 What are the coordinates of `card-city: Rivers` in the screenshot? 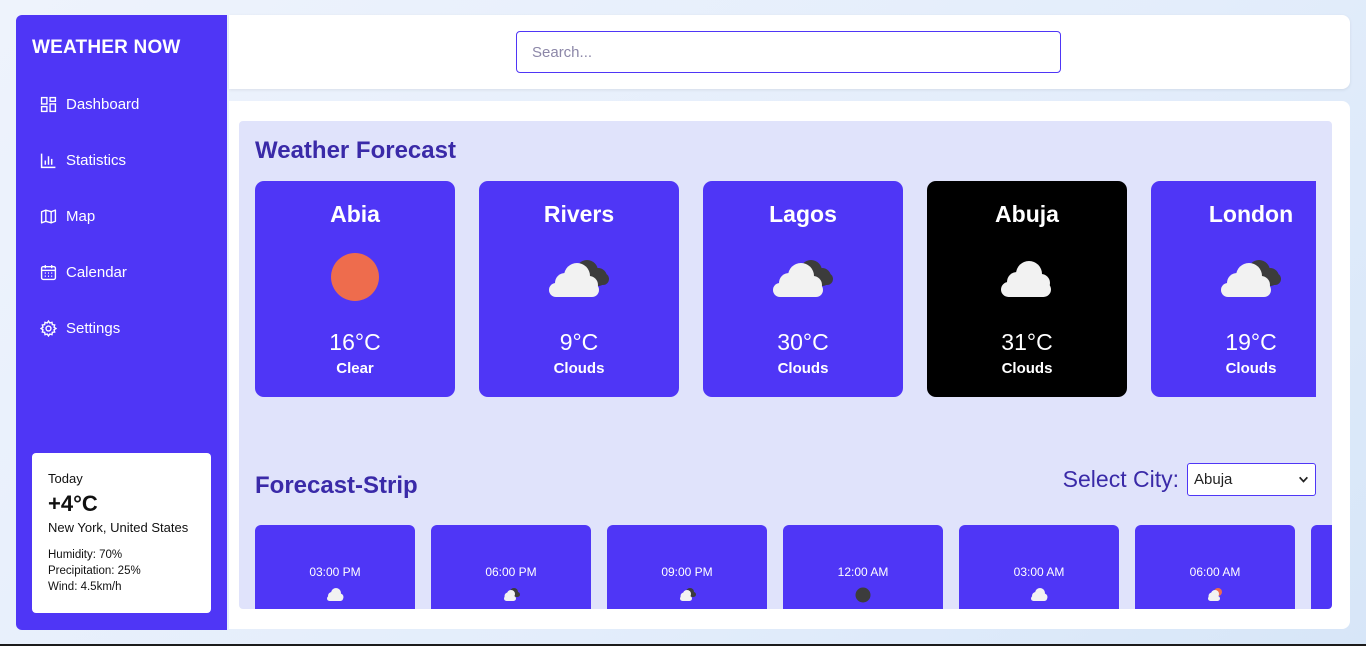 It's located at (579, 214).